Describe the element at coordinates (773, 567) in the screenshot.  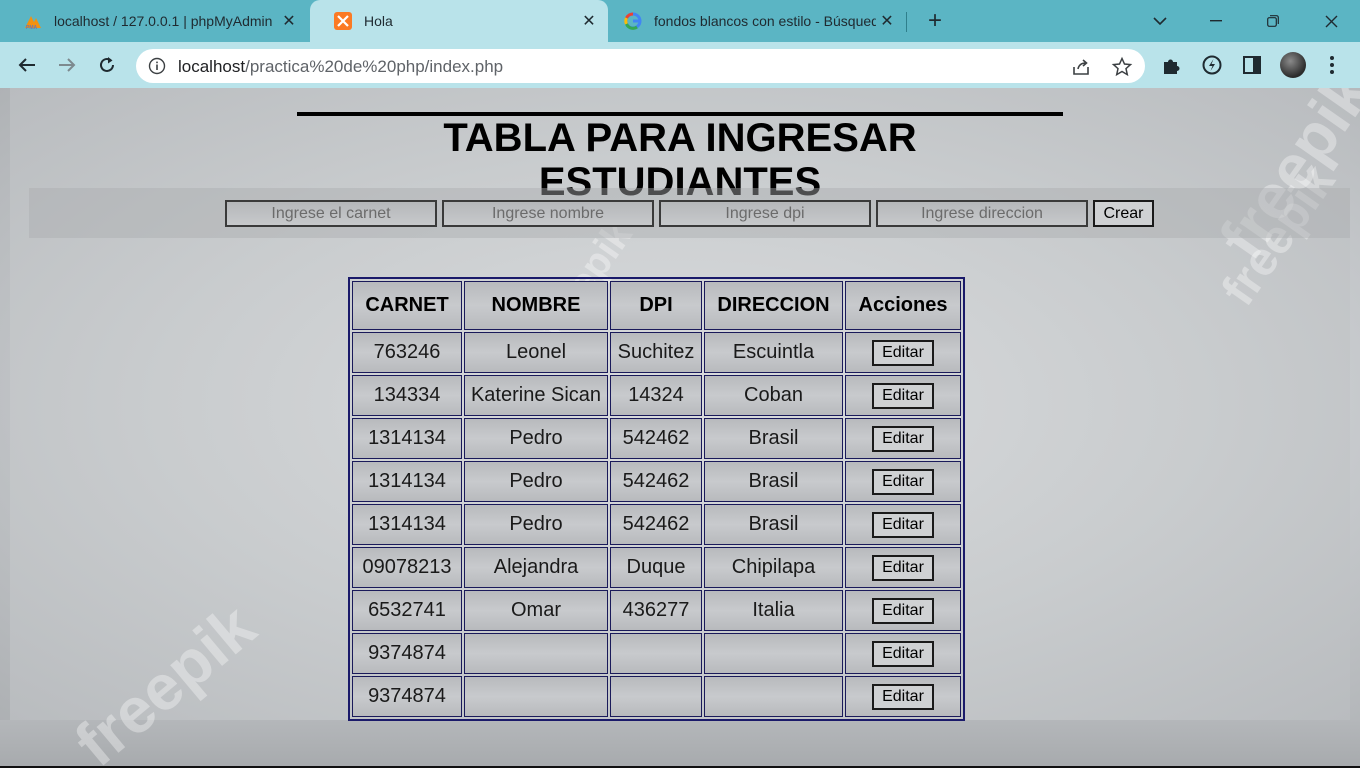
I see `cell-direccion: Chipilapa` at that location.